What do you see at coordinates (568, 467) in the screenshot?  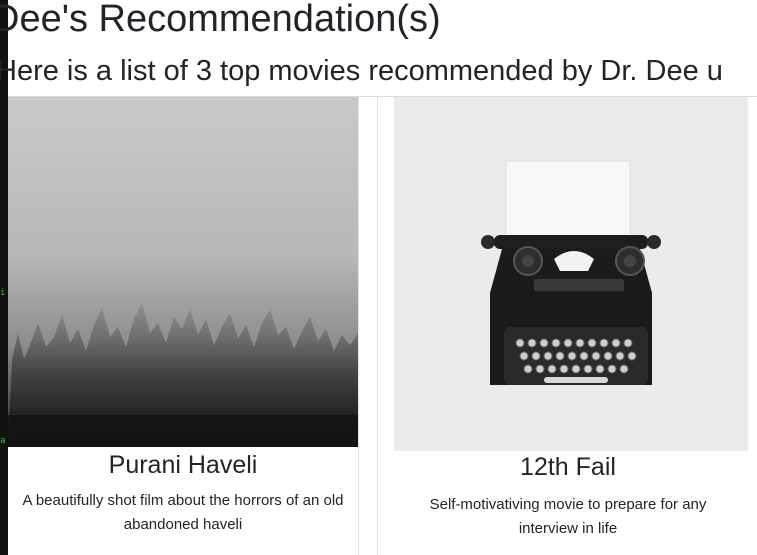 I see `movie-title: 12th Fail` at bounding box center [568, 467].